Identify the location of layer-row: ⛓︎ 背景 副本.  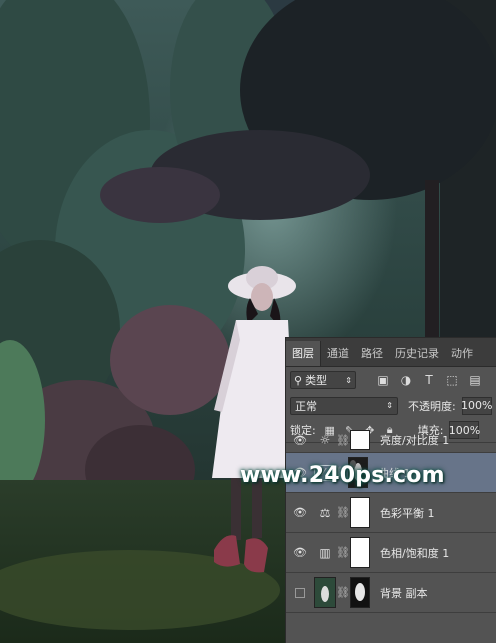
(391, 593).